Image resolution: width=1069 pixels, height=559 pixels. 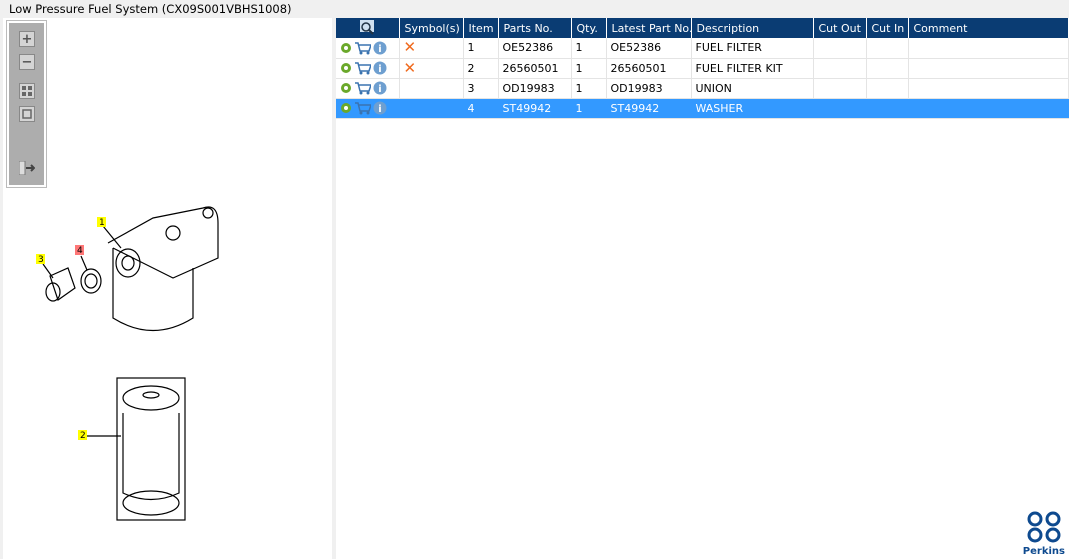 I want to click on square-icon, so click(x=27, y=114).